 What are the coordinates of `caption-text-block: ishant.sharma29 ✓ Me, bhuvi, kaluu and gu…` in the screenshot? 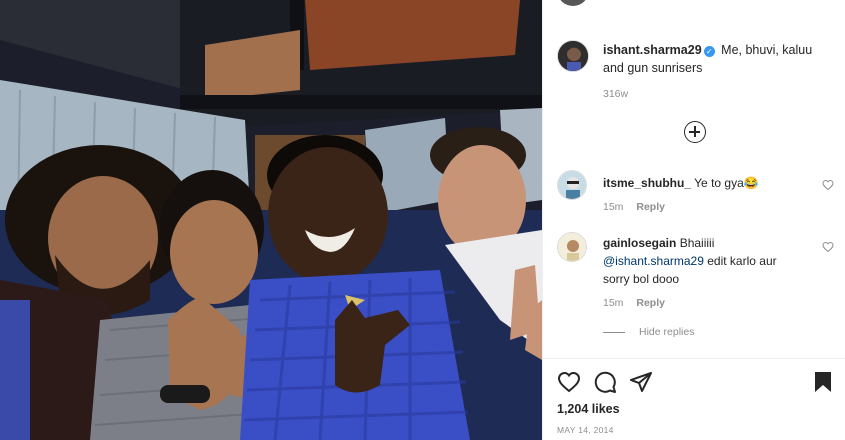 It's located at (718, 59).